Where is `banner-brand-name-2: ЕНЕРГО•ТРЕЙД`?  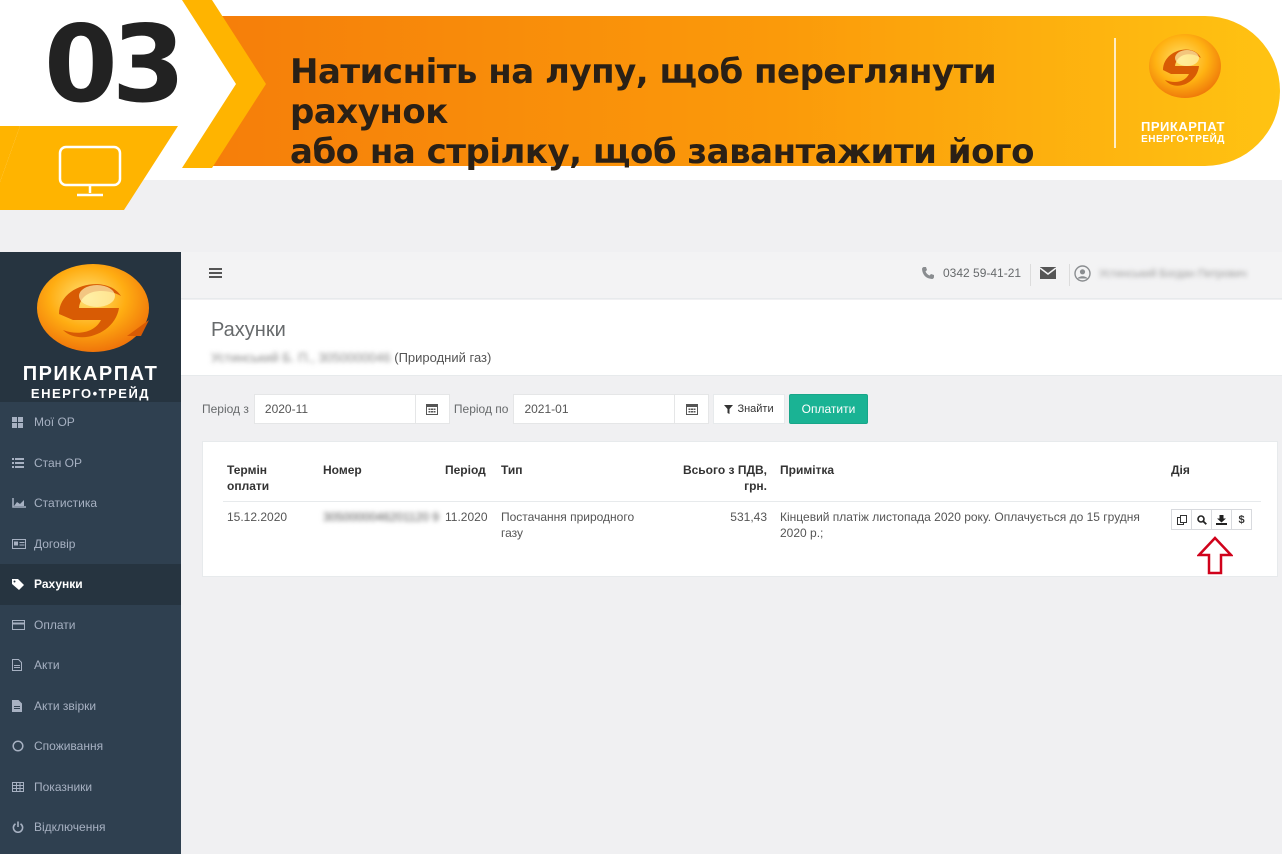
banner-brand-name-2: ЕНЕРГО•ТРЕЙД is located at coordinates (1183, 139).